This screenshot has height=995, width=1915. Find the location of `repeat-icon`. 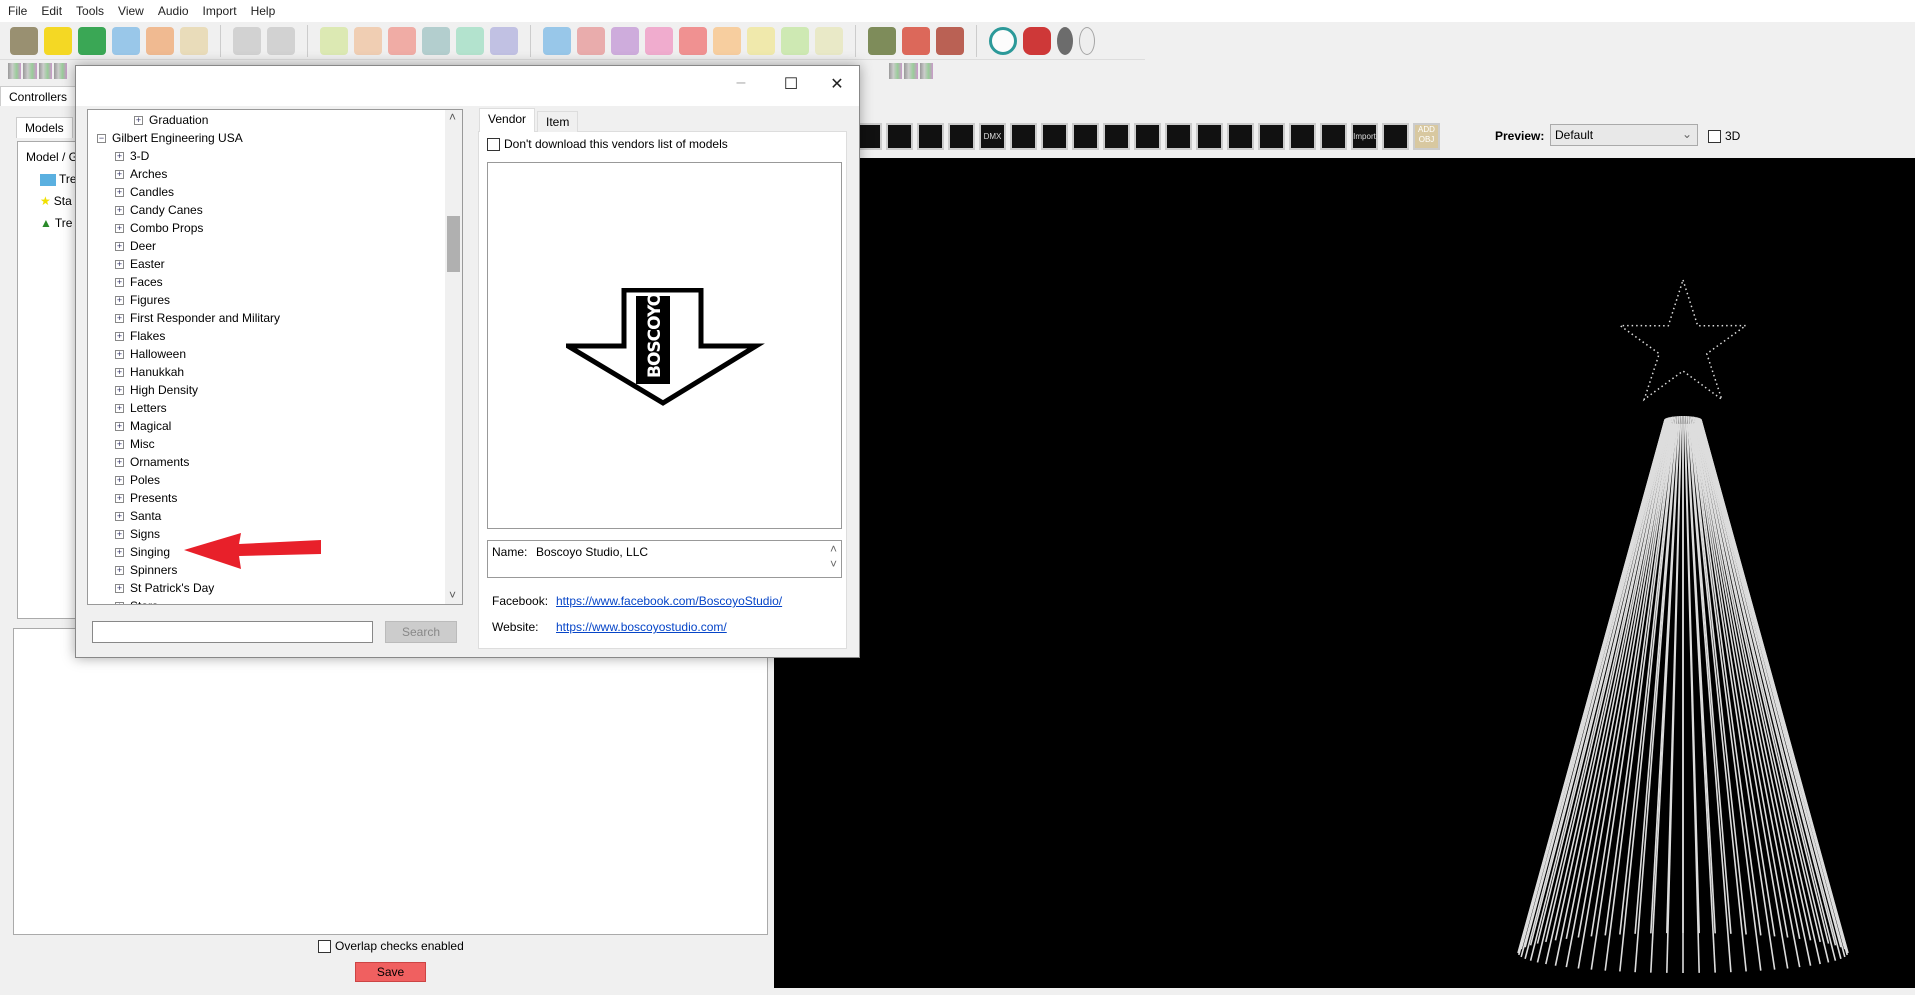

repeat-icon is located at coordinates (504, 40).